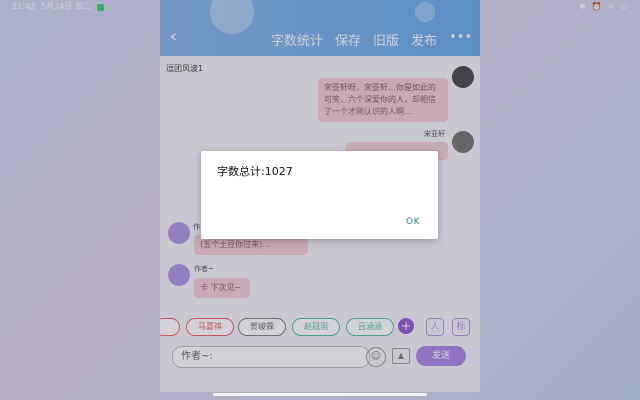  I want to click on dialog-message: 字数总计:1027, so click(255, 171).